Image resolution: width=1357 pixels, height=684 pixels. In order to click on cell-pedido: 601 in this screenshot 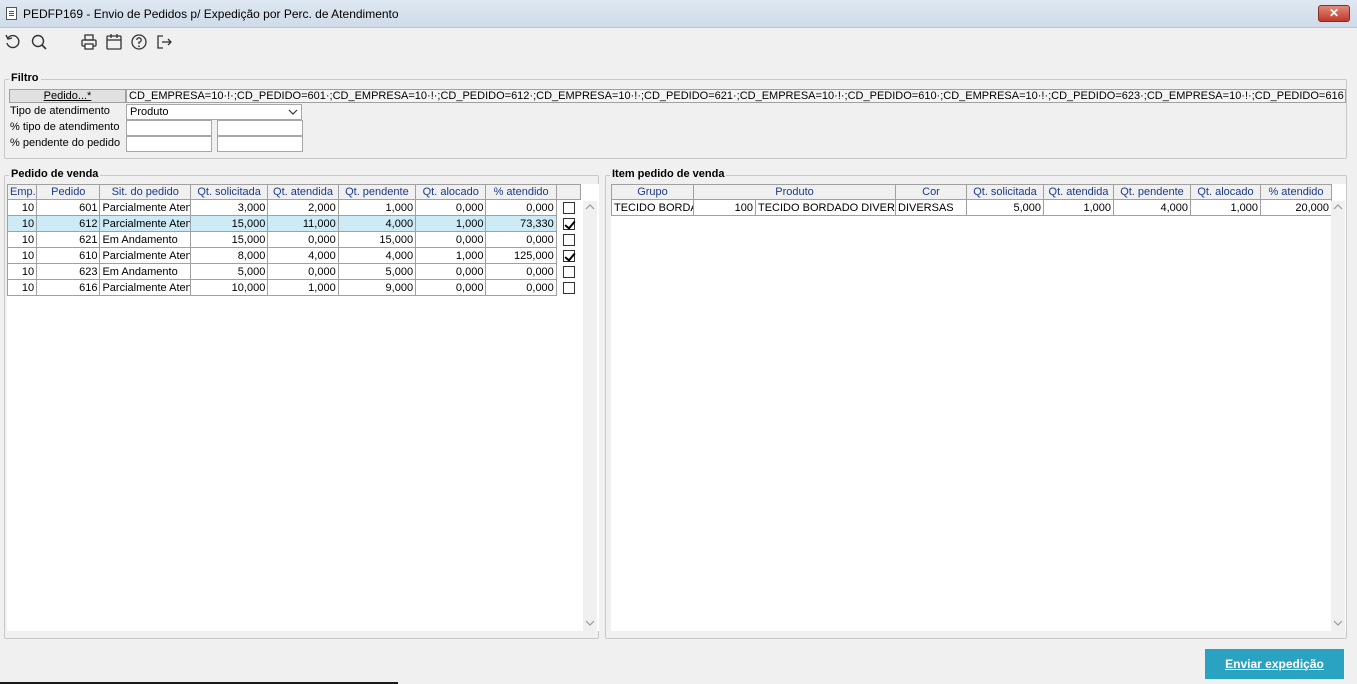, I will do `click(68, 207)`.